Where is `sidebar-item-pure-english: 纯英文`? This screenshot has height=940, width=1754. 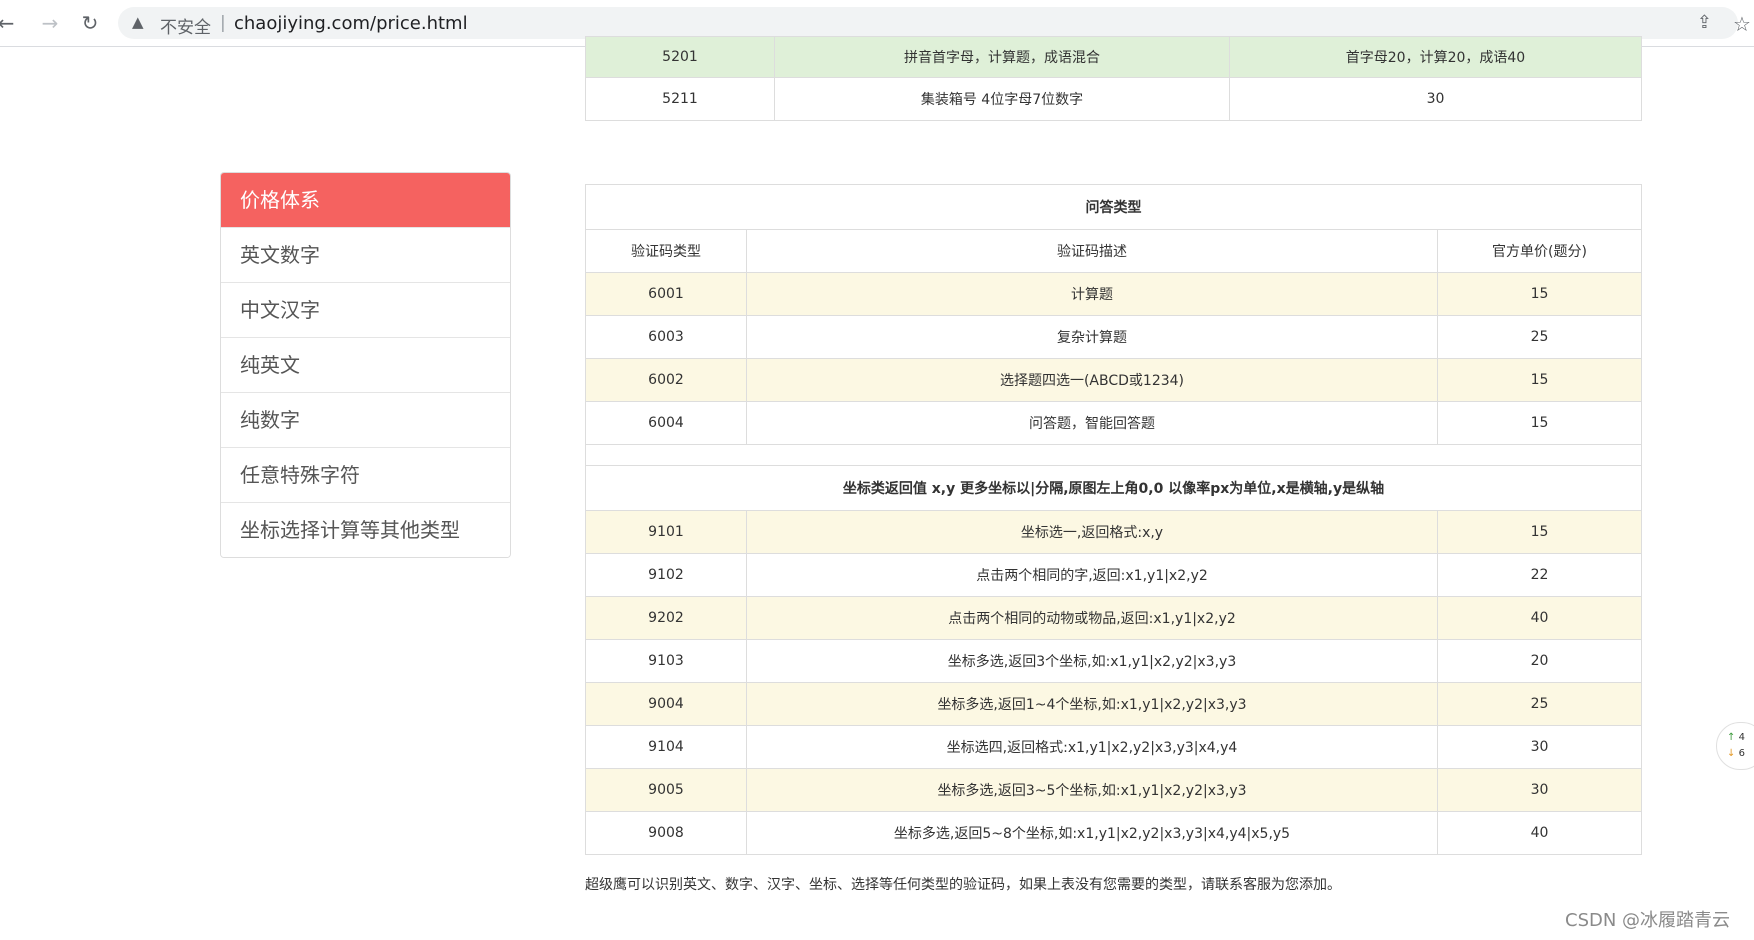
sidebar-item-pure-english: 纯英文 is located at coordinates (365, 364).